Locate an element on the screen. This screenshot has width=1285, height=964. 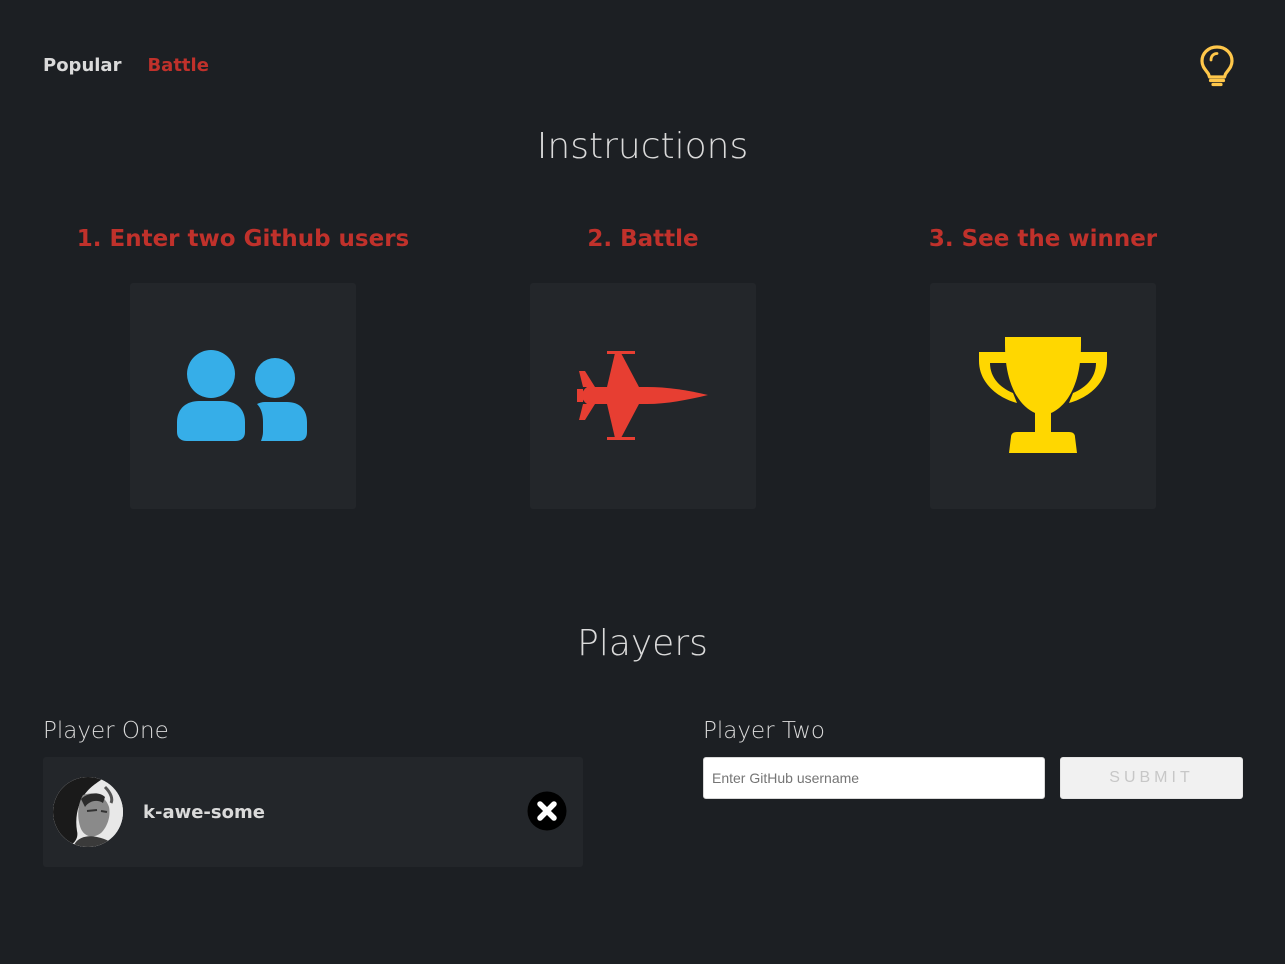
avatar is located at coordinates (88, 812).